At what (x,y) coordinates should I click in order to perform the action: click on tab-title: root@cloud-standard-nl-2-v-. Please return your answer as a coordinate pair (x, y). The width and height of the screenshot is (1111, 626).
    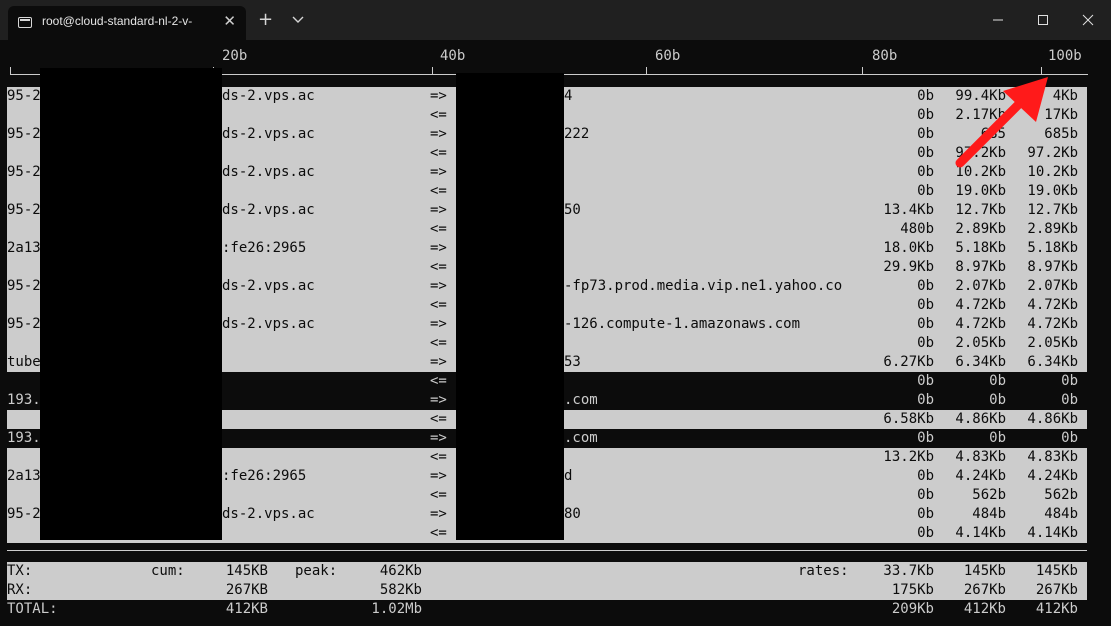
    Looking at the image, I should click on (117, 21).